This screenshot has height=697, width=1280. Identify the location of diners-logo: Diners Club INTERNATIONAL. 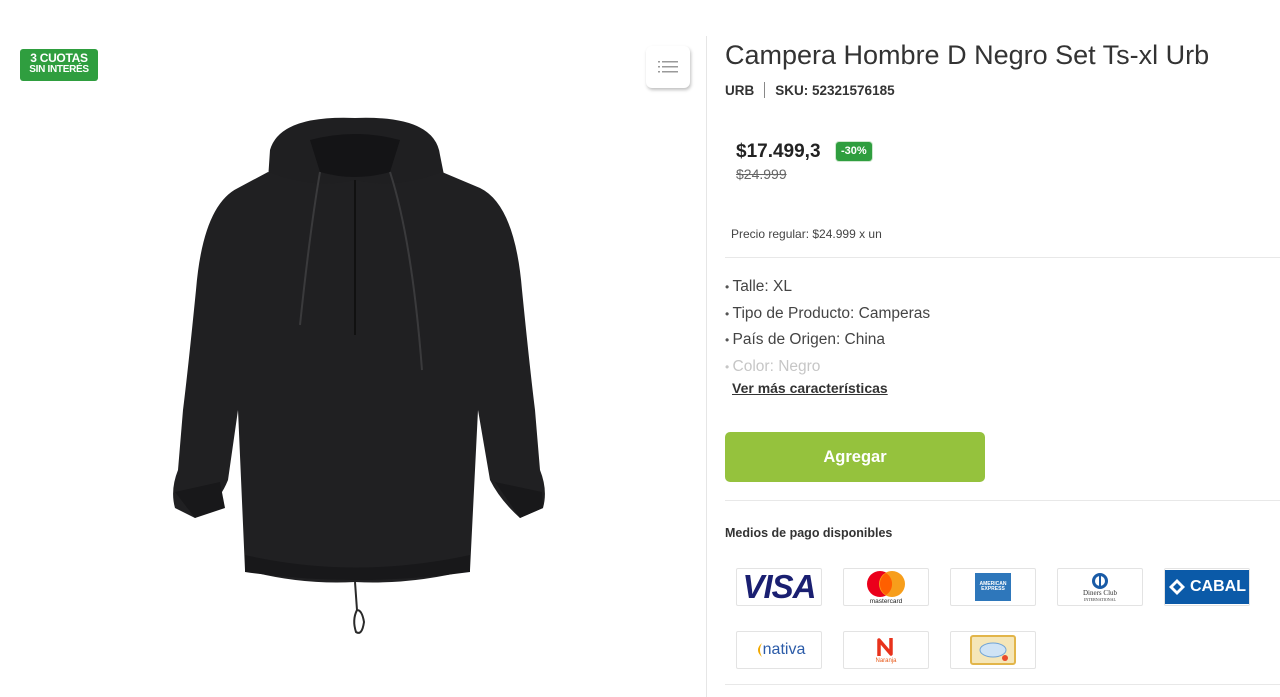
(1100, 587).